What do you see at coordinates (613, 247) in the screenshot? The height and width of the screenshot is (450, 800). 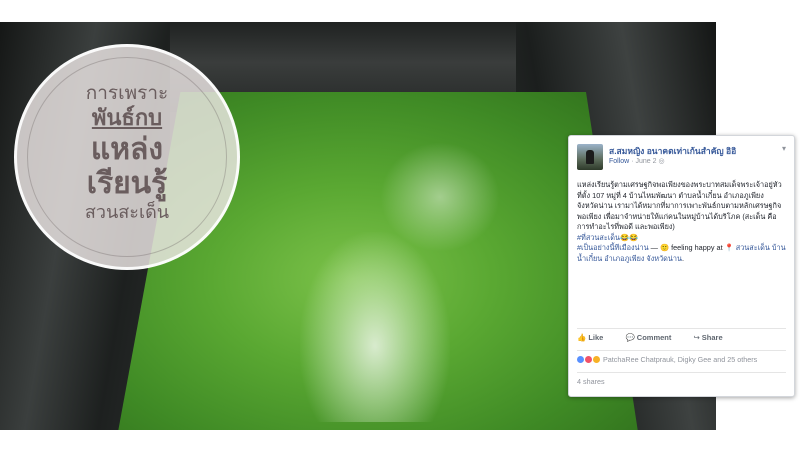 I see `hashtag-link-2: #เป็นอย่างนี้ทีเมืองน่าน` at bounding box center [613, 247].